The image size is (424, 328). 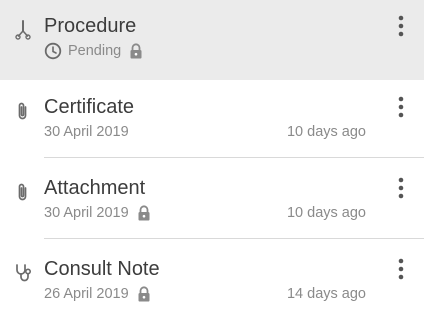 What do you see at coordinates (86, 294) in the screenshot?
I see `date-label: 26 April 2019` at bounding box center [86, 294].